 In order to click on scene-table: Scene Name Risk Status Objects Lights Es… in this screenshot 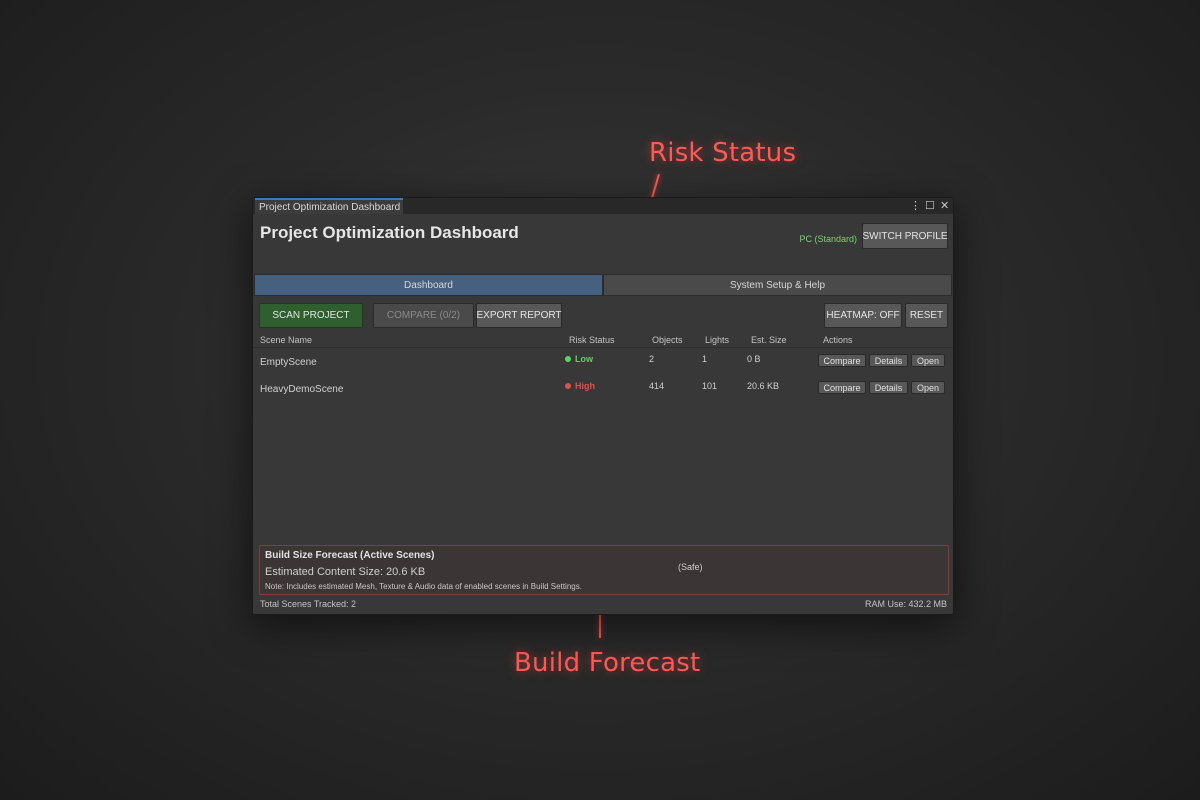, I will do `click(603, 368)`.